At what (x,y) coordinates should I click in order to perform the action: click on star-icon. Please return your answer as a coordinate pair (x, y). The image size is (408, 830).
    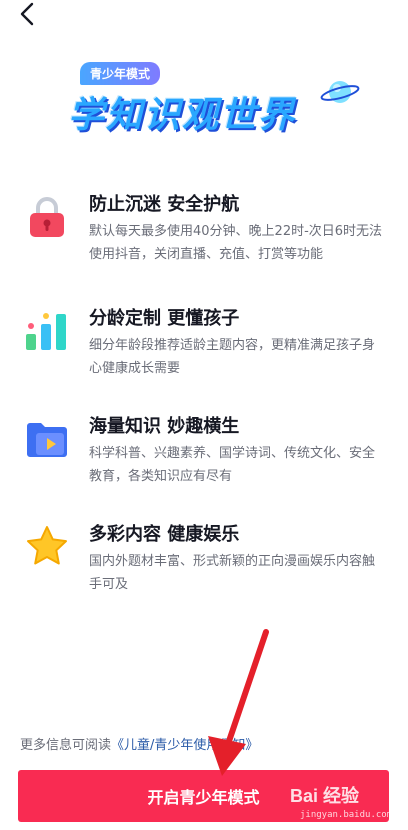
    Looking at the image, I should click on (47, 545).